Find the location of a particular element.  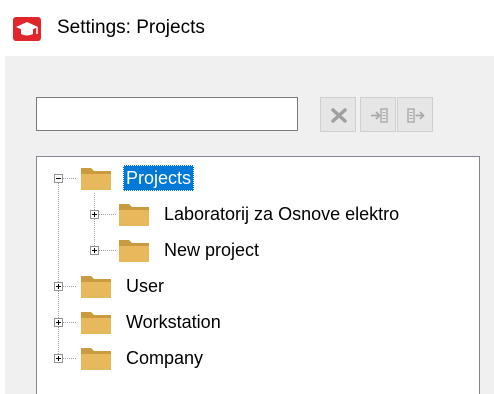

import-button is located at coordinates (378, 114).